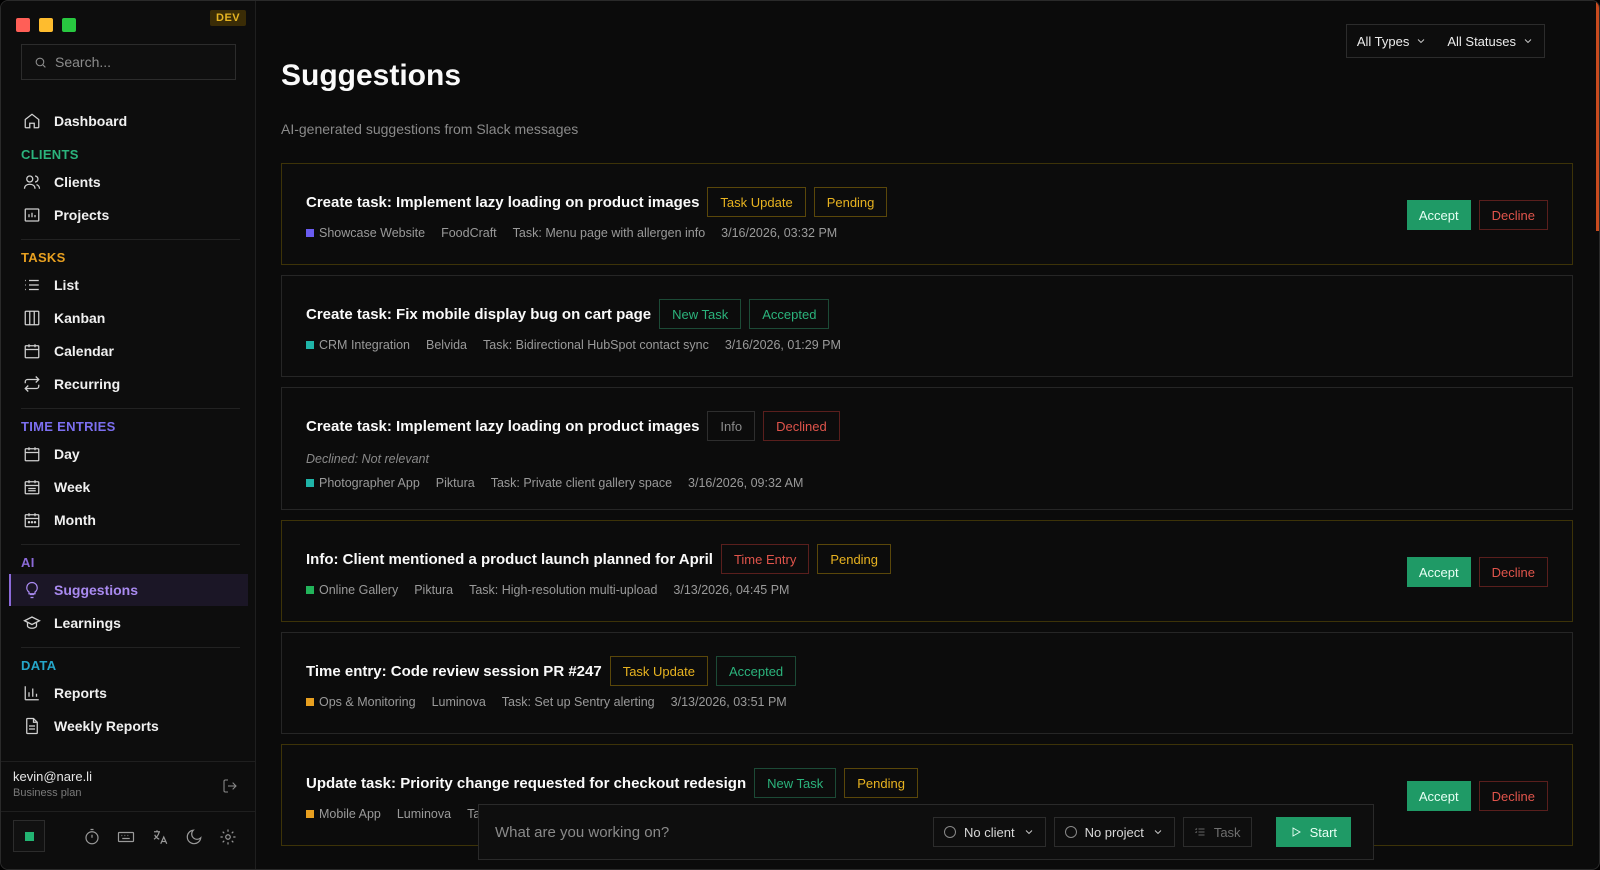 This screenshot has width=1600, height=870. What do you see at coordinates (32, 384) in the screenshot?
I see `repeat-icon` at bounding box center [32, 384].